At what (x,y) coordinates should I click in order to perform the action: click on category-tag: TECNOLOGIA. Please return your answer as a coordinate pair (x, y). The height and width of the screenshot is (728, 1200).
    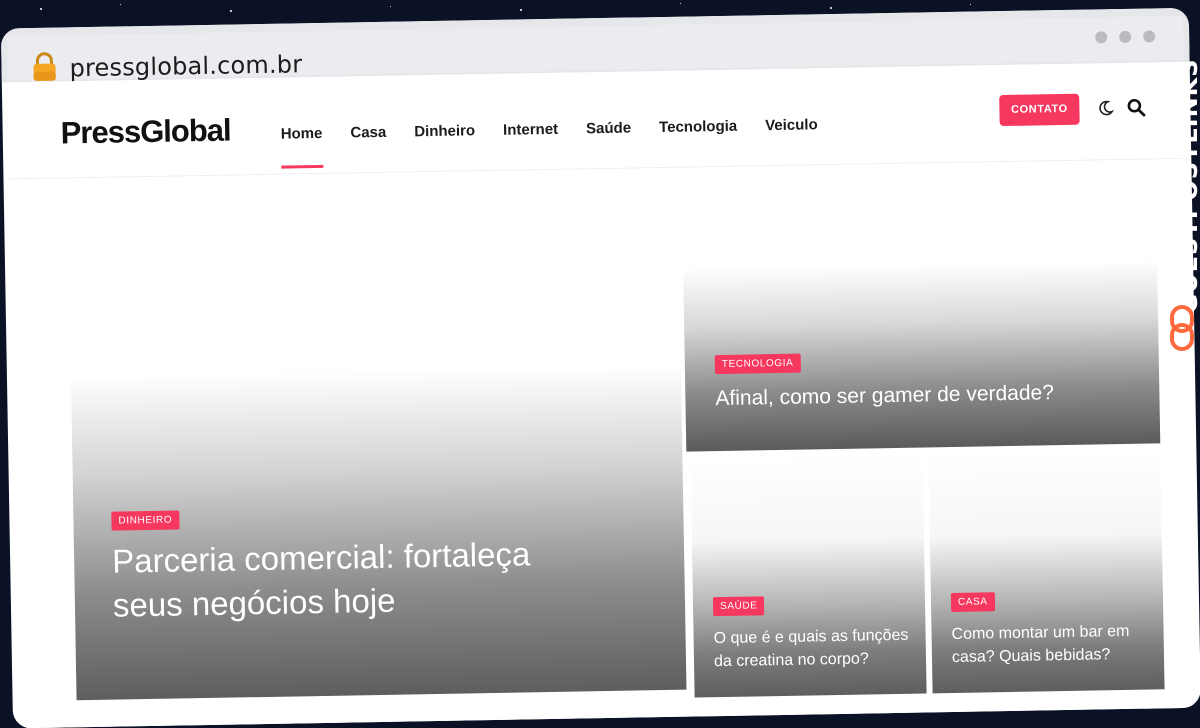
    Looking at the image, I should click on (757, 364).